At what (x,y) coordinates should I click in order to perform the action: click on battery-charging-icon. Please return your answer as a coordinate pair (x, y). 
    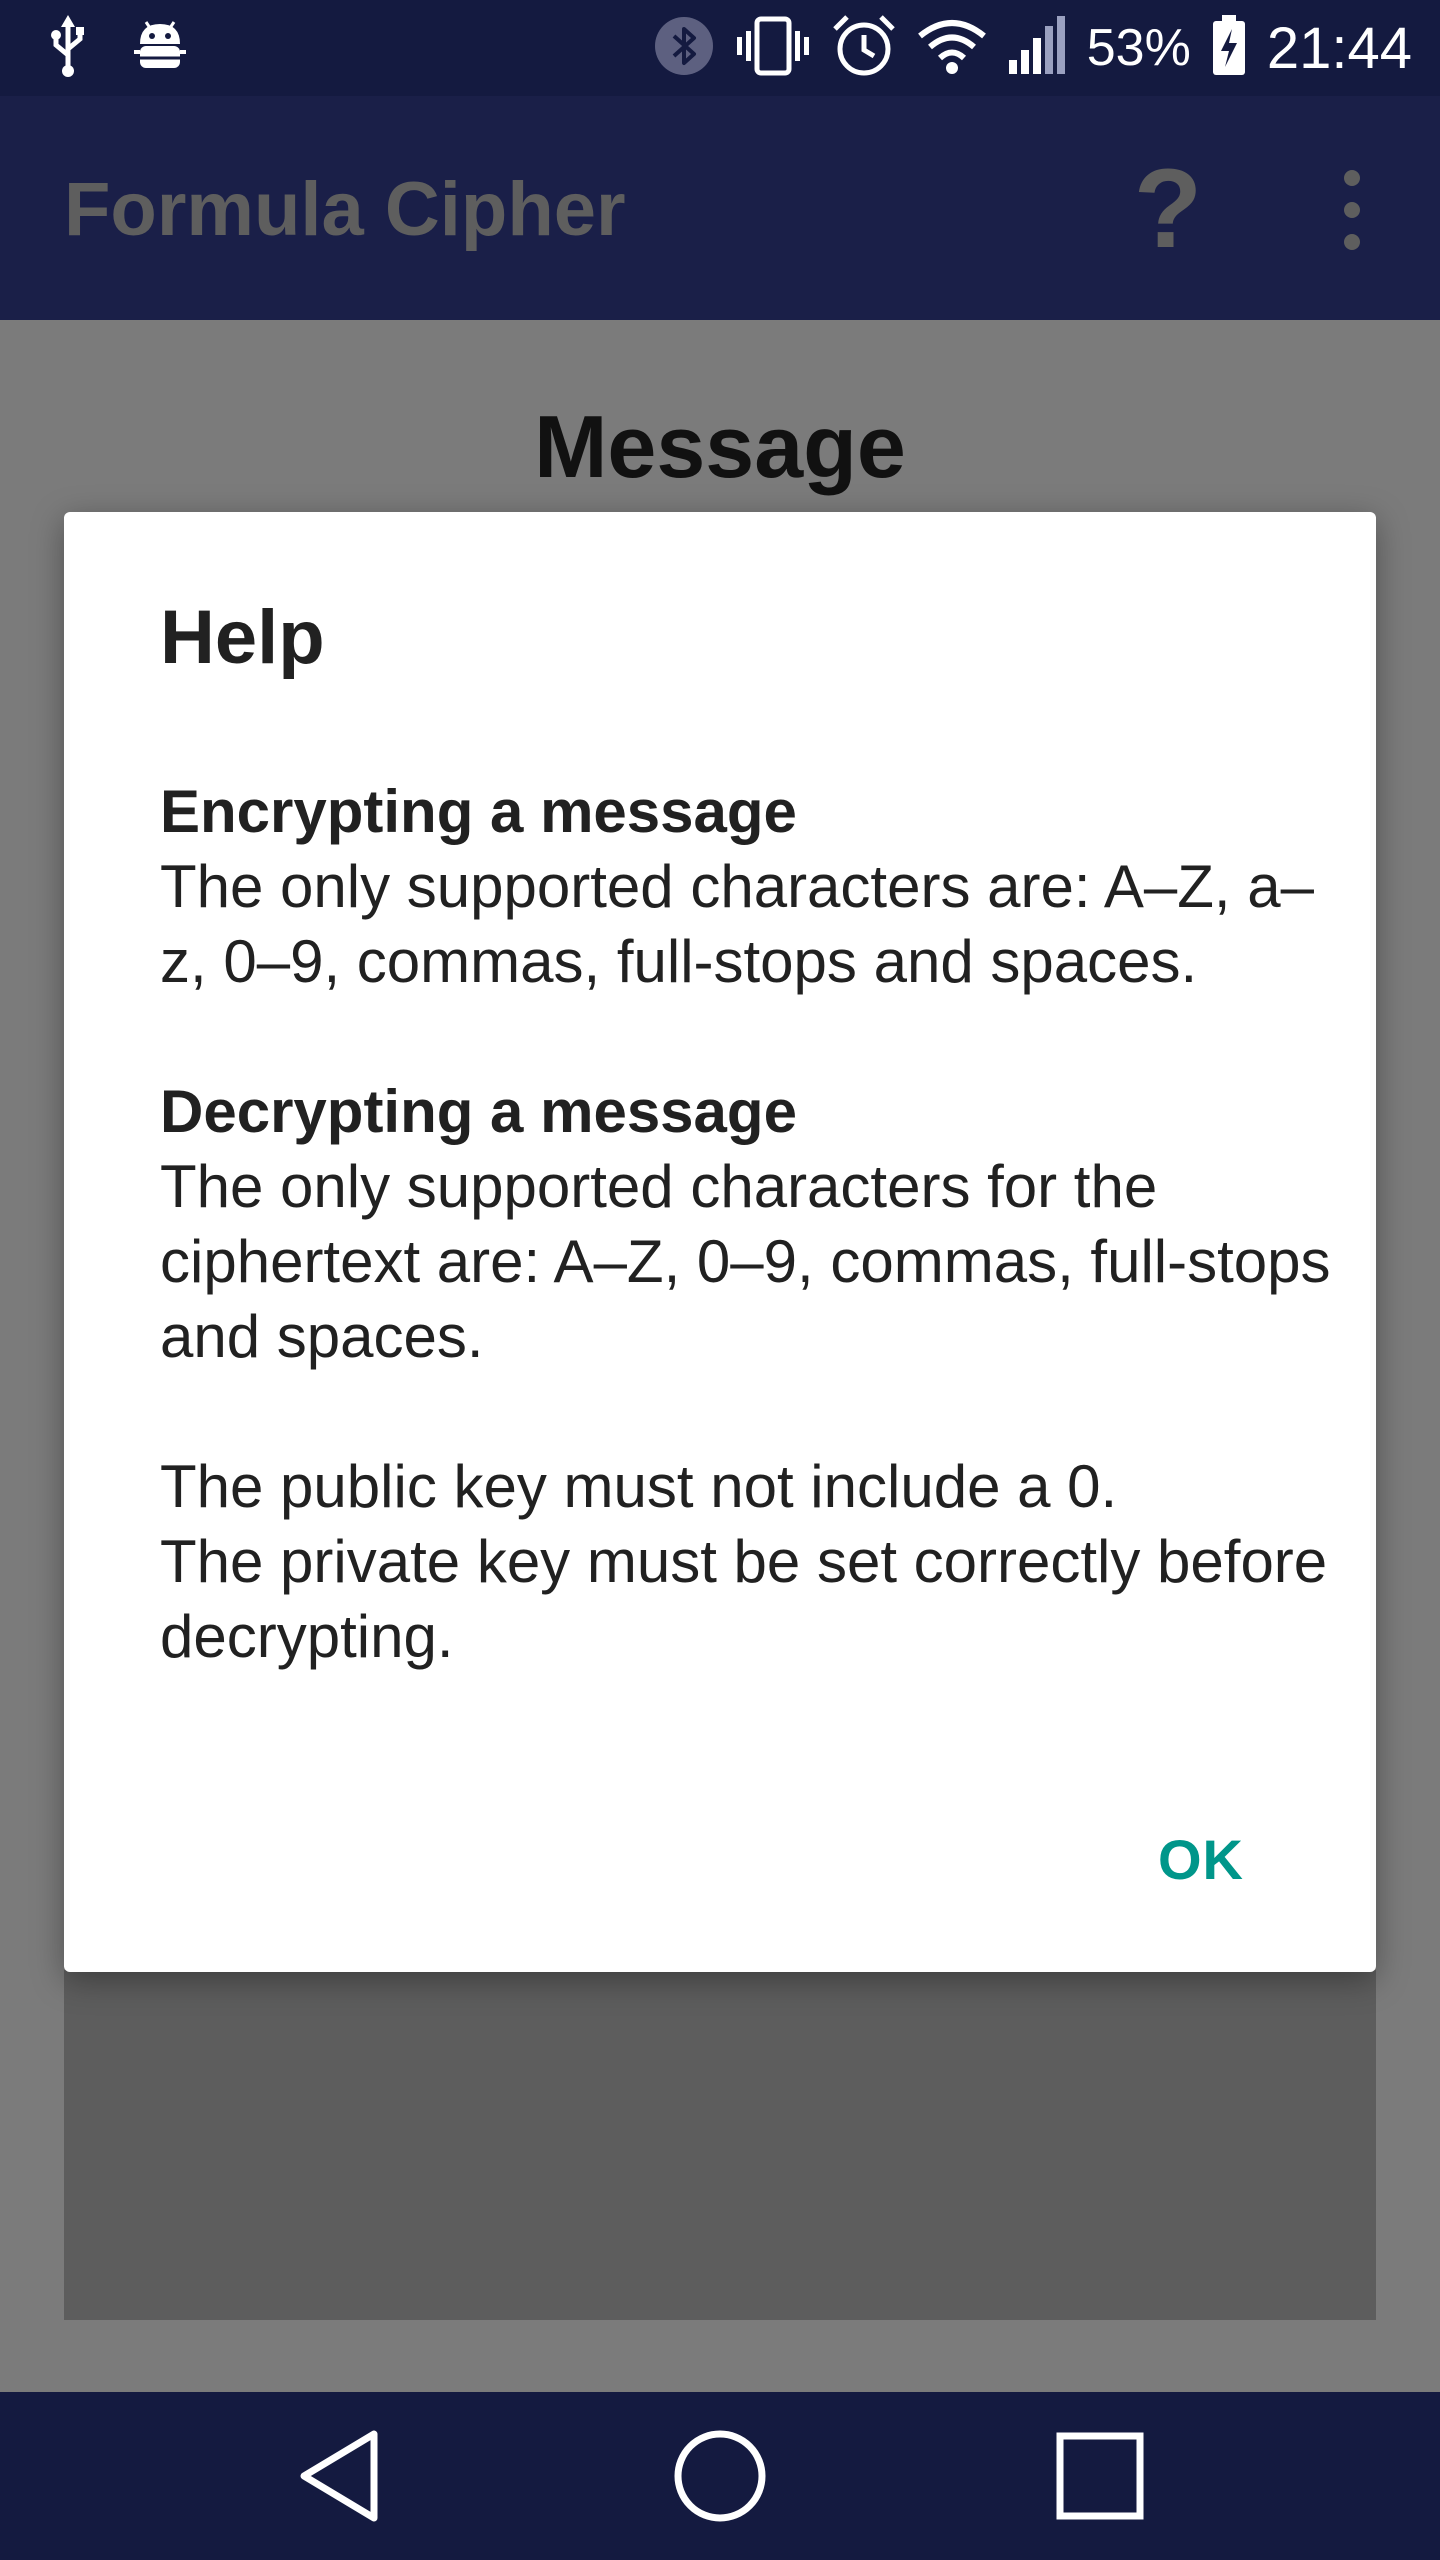
    Looking at the image, I should click on (1229, 48).